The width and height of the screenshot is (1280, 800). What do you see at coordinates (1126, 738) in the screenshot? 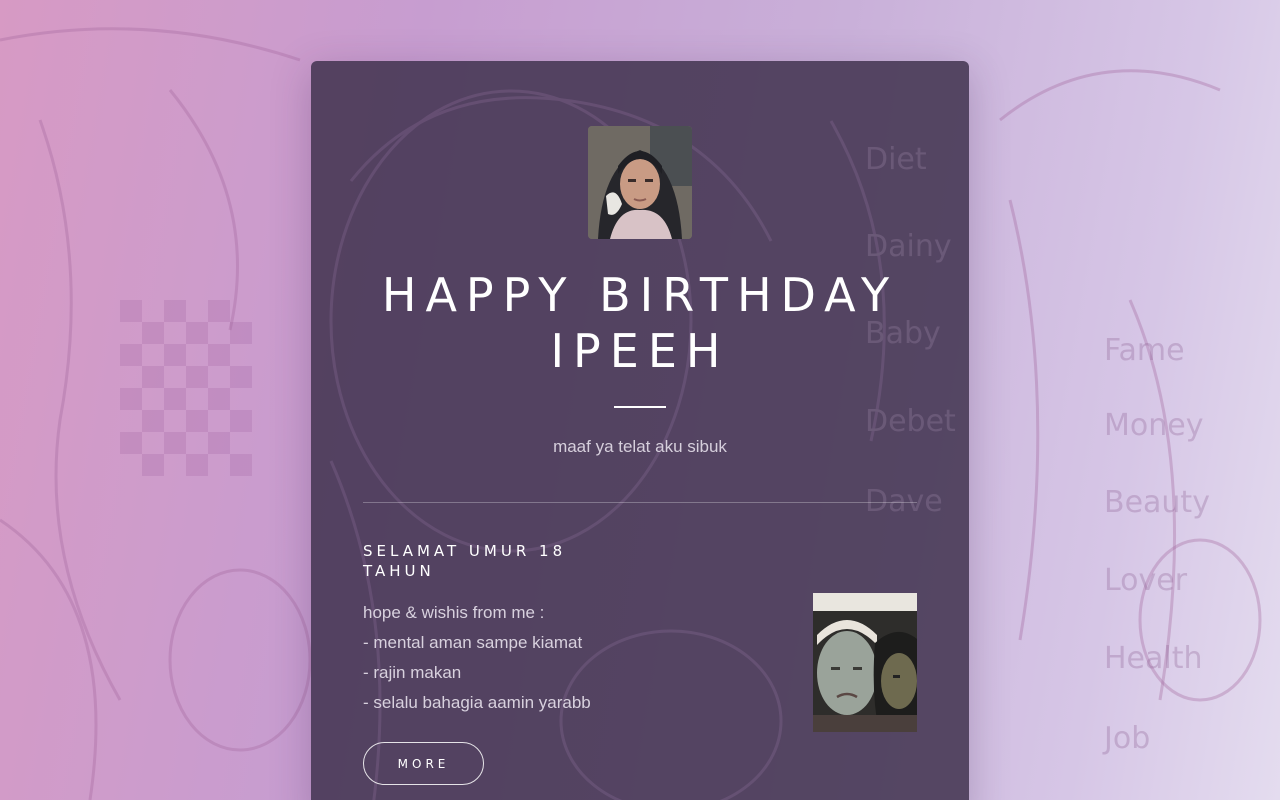
I see `bg-word: Job` at bounding box center [1126, 738].